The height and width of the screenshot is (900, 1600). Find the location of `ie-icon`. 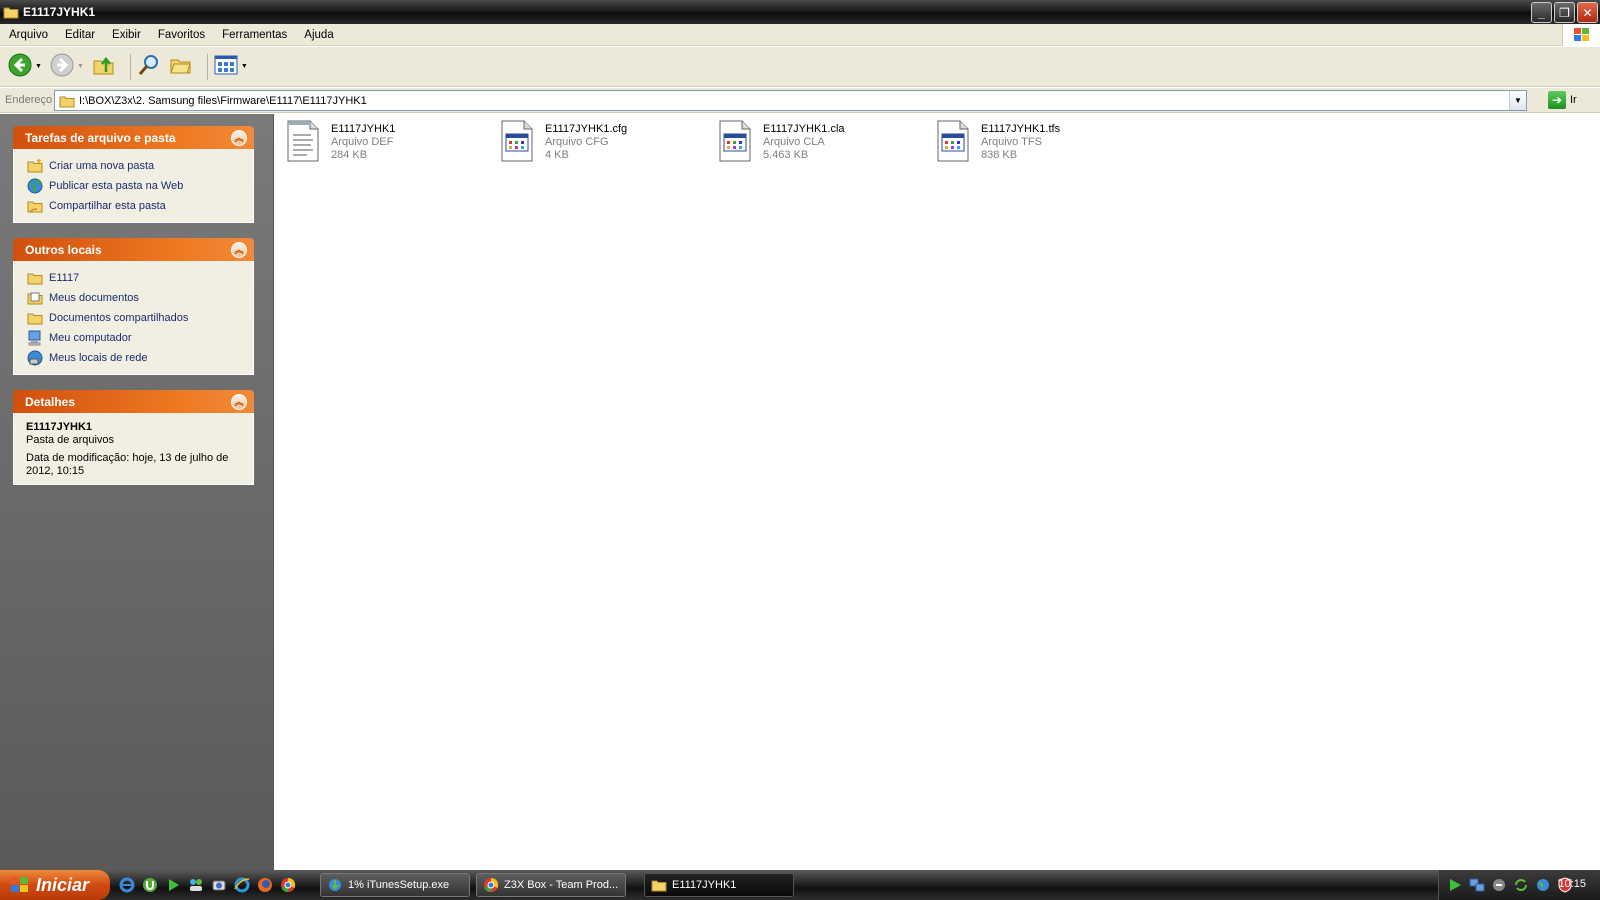

ie-icon is located at coordinates (127, 885).